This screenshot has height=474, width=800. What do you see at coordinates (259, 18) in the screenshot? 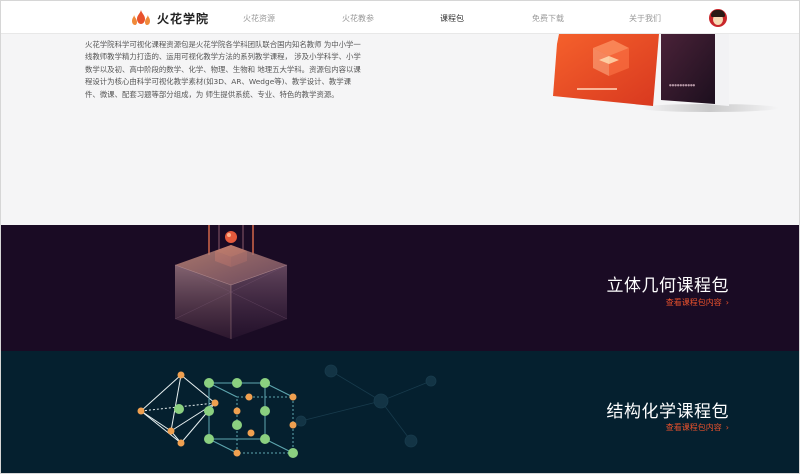
I see `nav-item-resources: 火花资源` at bounding box center [259, 18].